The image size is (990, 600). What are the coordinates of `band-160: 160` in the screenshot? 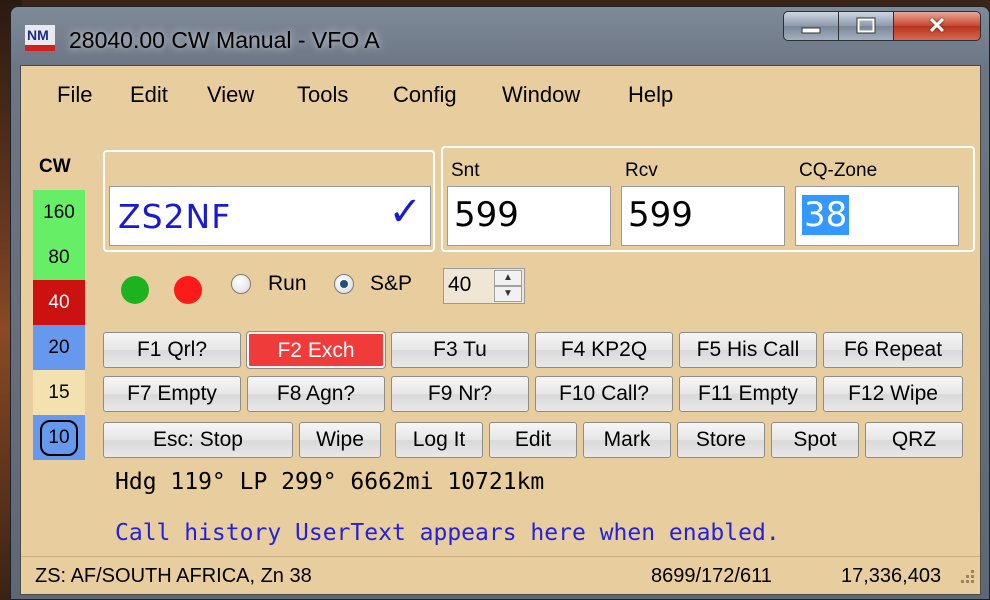 It's located at (59, 212).